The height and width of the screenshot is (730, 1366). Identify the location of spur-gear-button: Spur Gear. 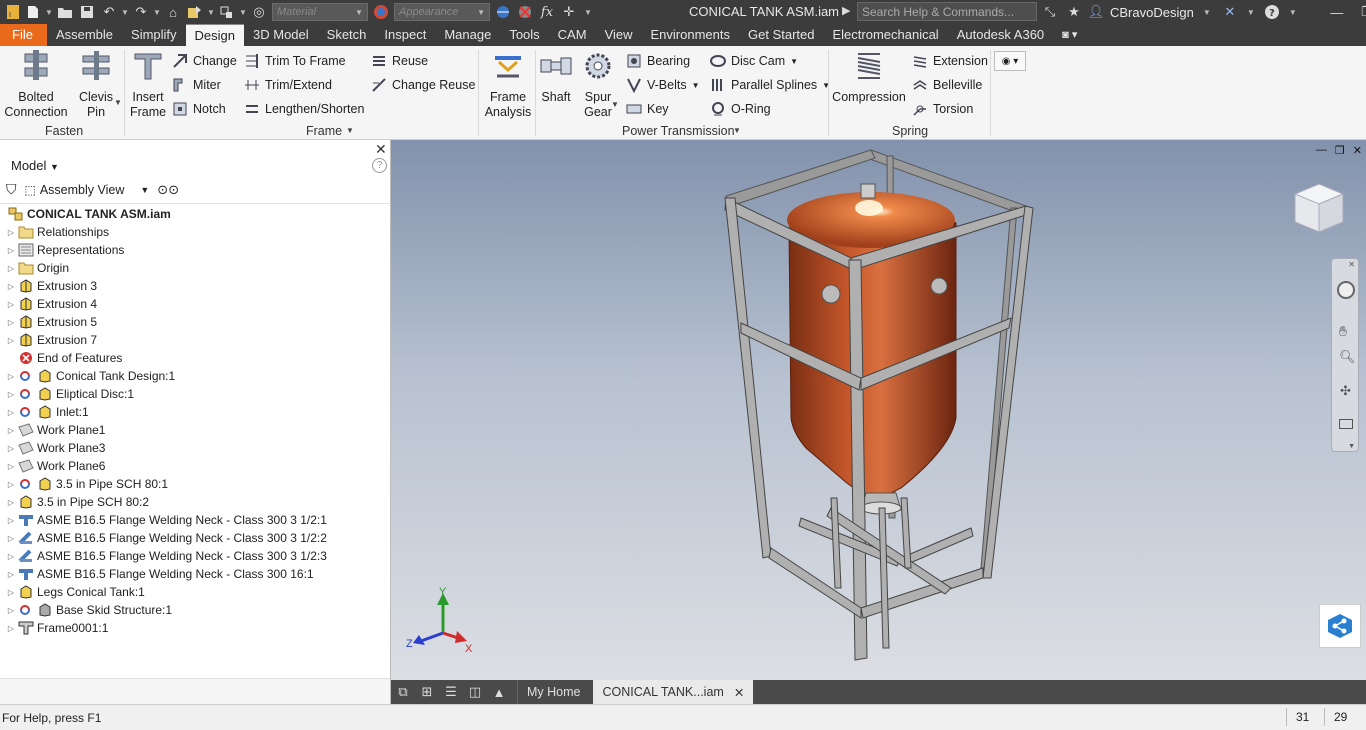
(598, 85).